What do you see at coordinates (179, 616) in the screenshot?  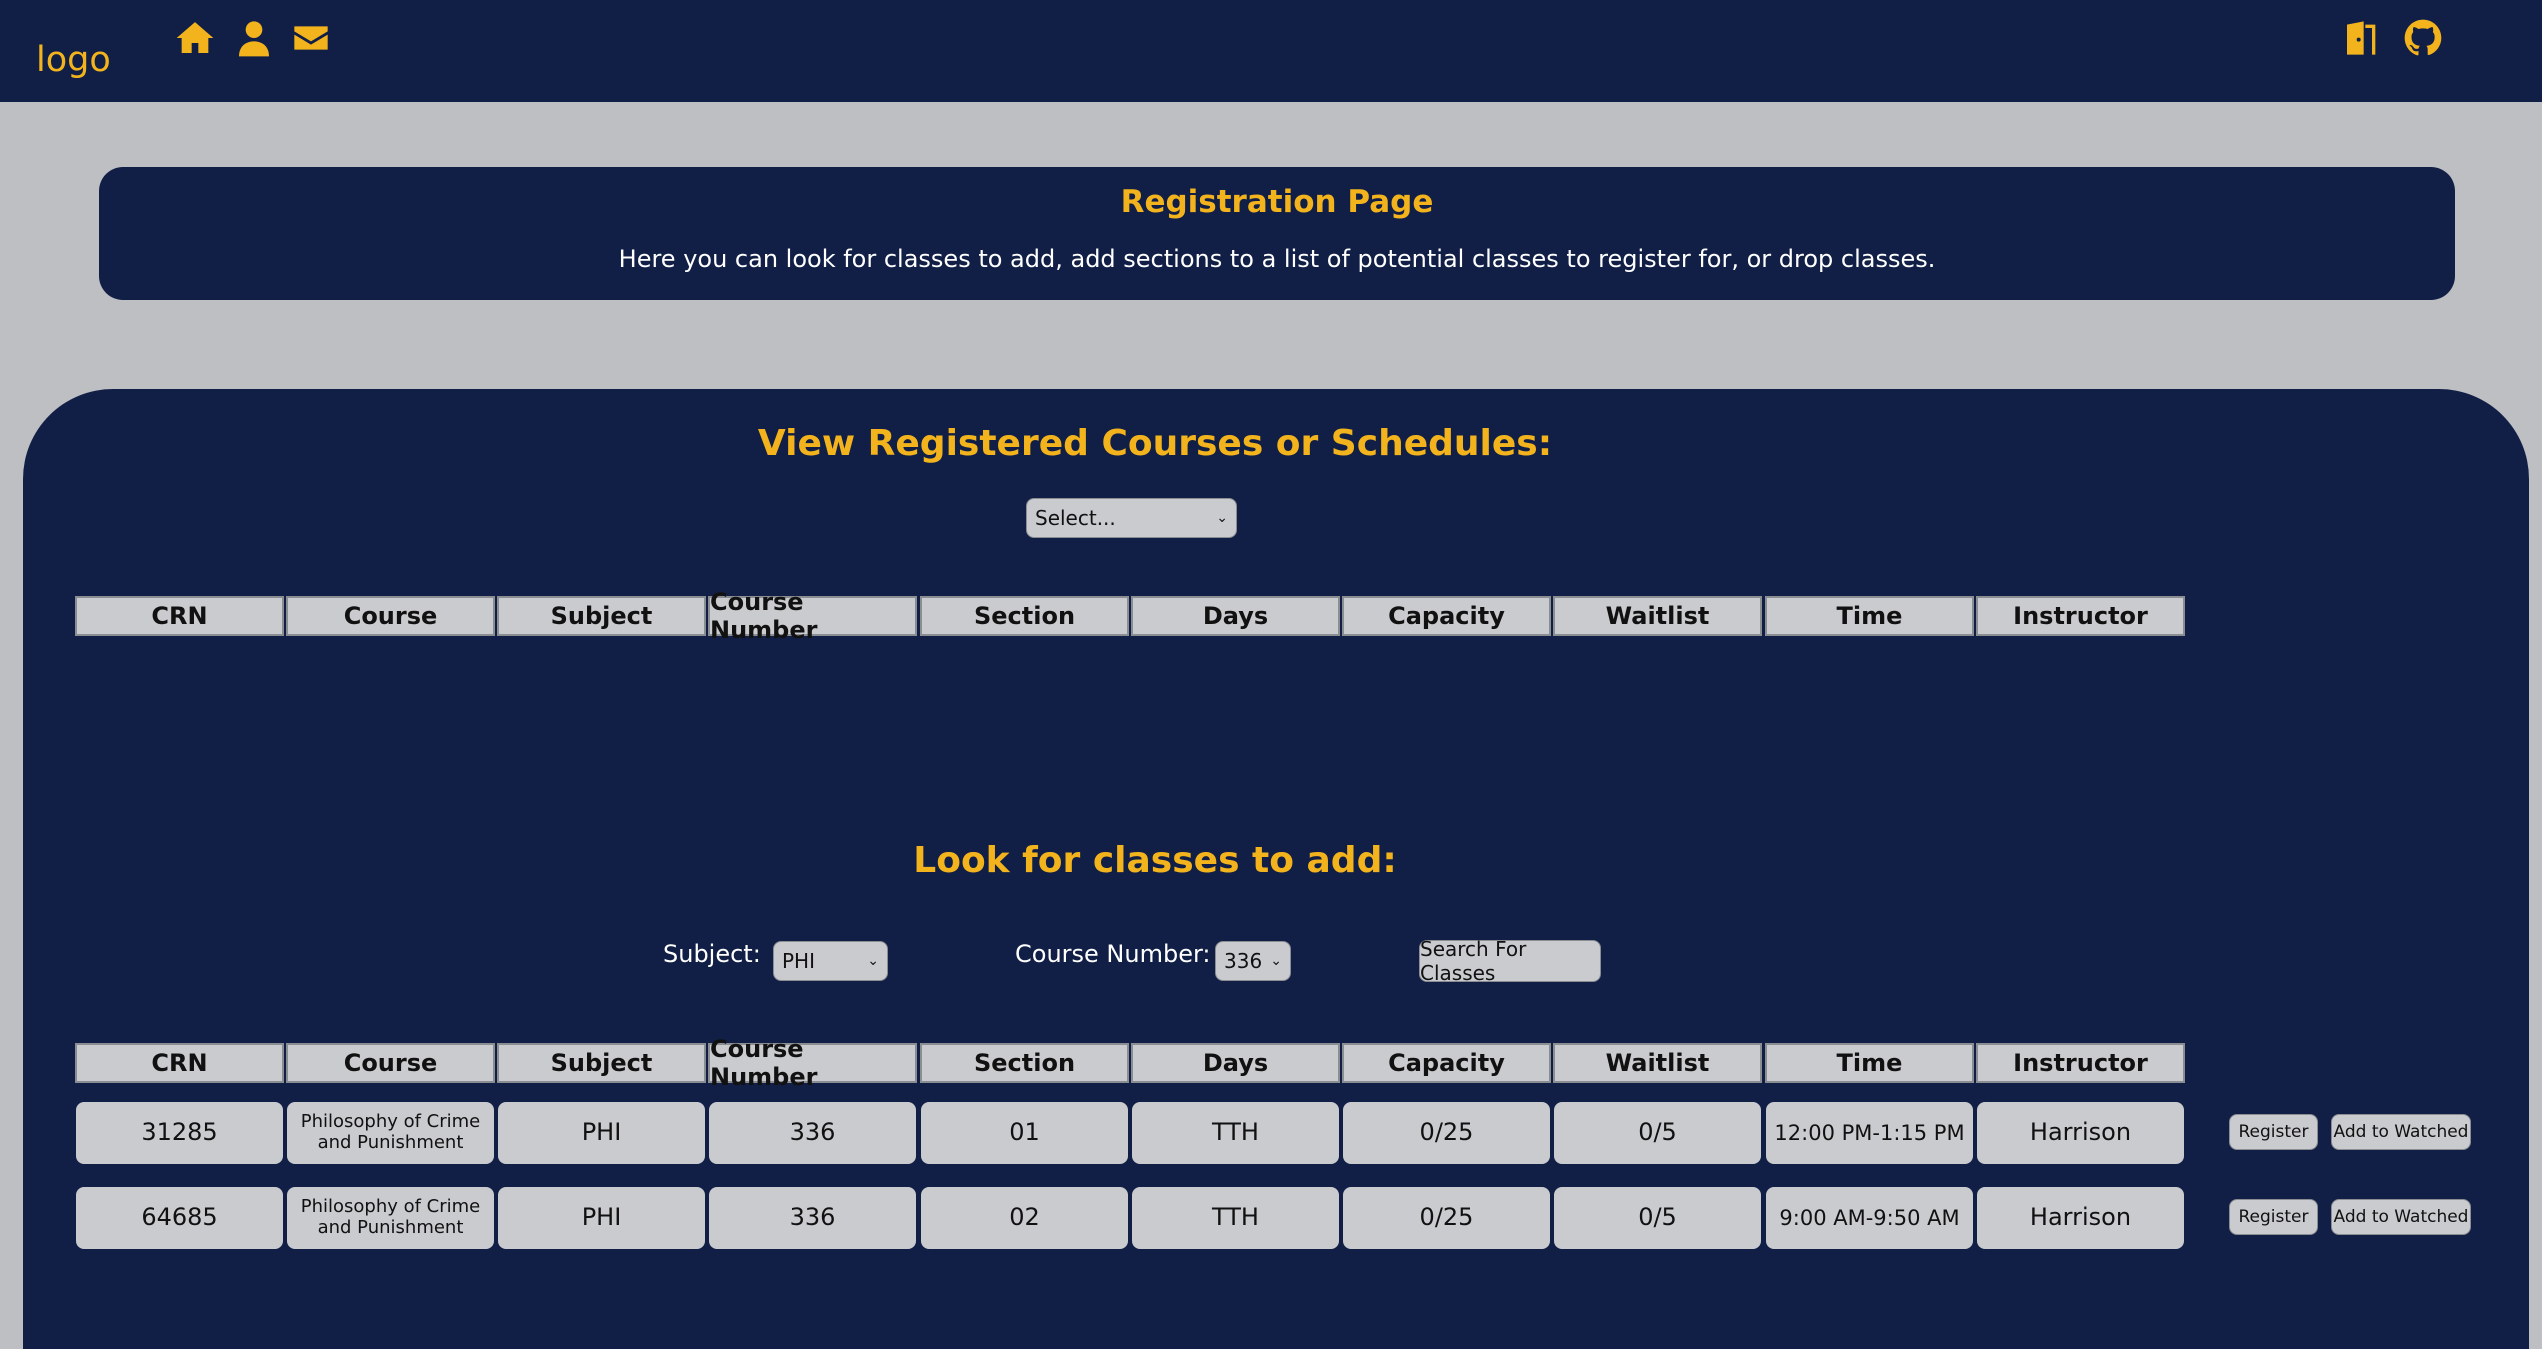 I see `registered-header-crn: CRN` at bounding box center [179, 616].